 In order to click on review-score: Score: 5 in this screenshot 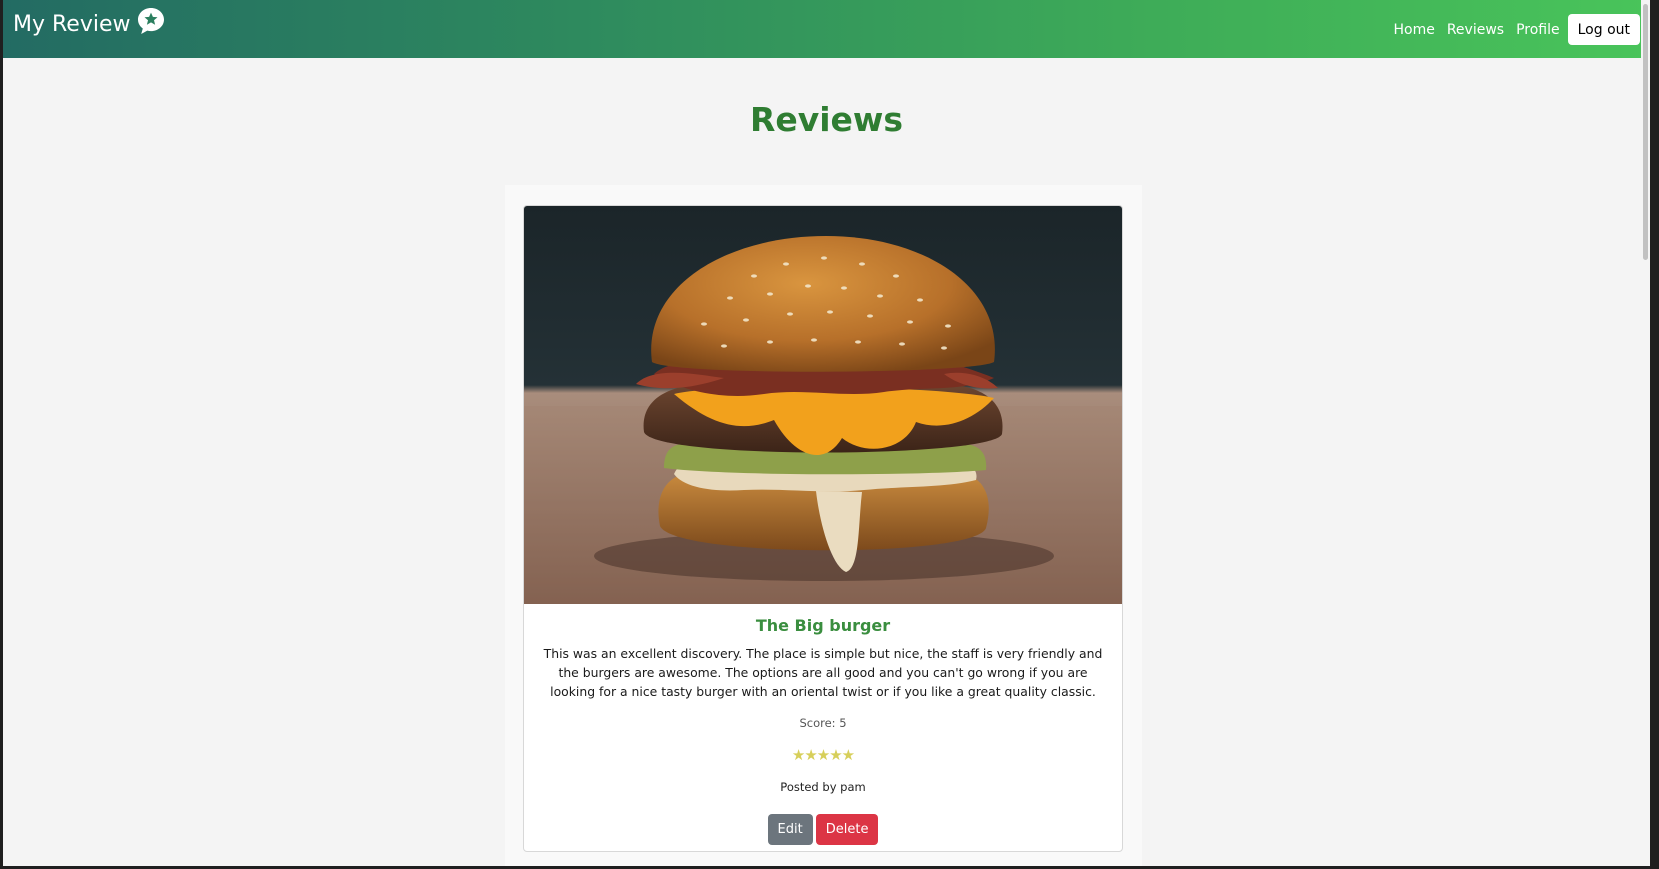, I will do `click(823, 723)`.